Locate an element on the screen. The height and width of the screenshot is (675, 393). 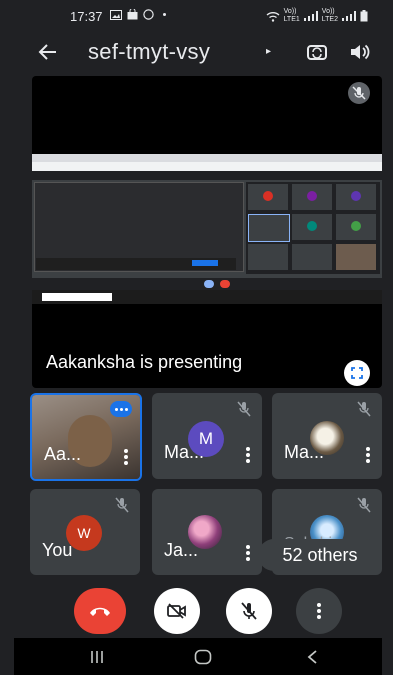
presenter-caption: Aakanksha is presenting is located at coordinates (144, 362).